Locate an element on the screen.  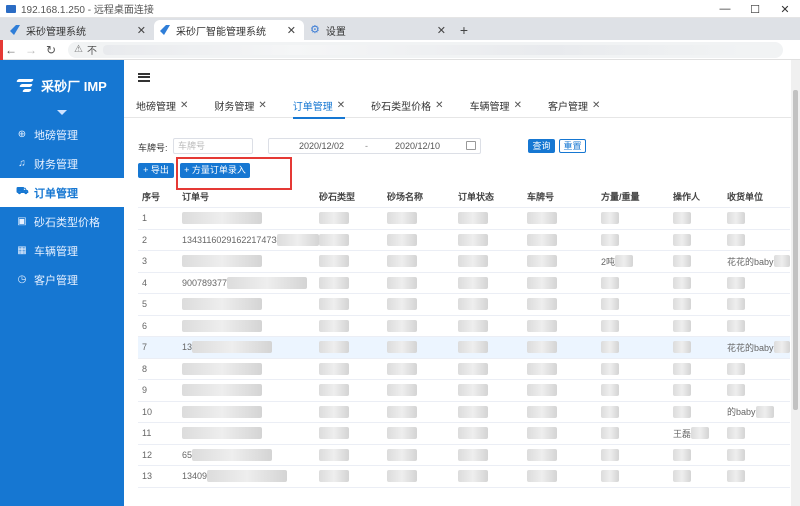
table-row: 1 is located at coordinates (464, 219).